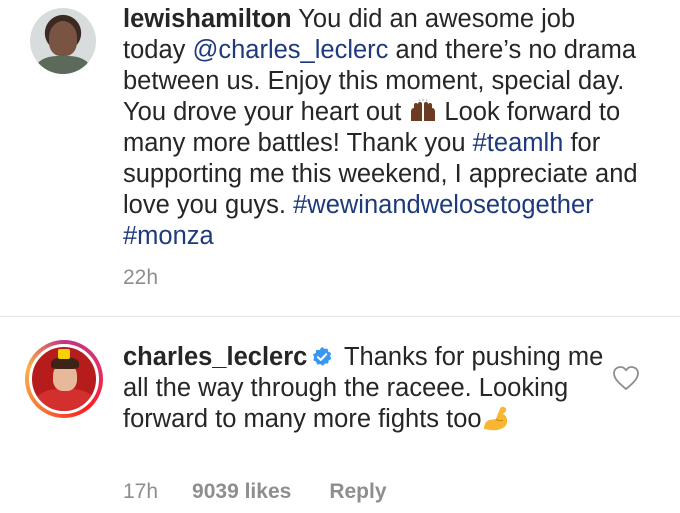 This screenshot has height=513, width=680. Describe the element at coordinates (241, 492) in the screenshot. I see `likes-count: 9039 likes` at that location.